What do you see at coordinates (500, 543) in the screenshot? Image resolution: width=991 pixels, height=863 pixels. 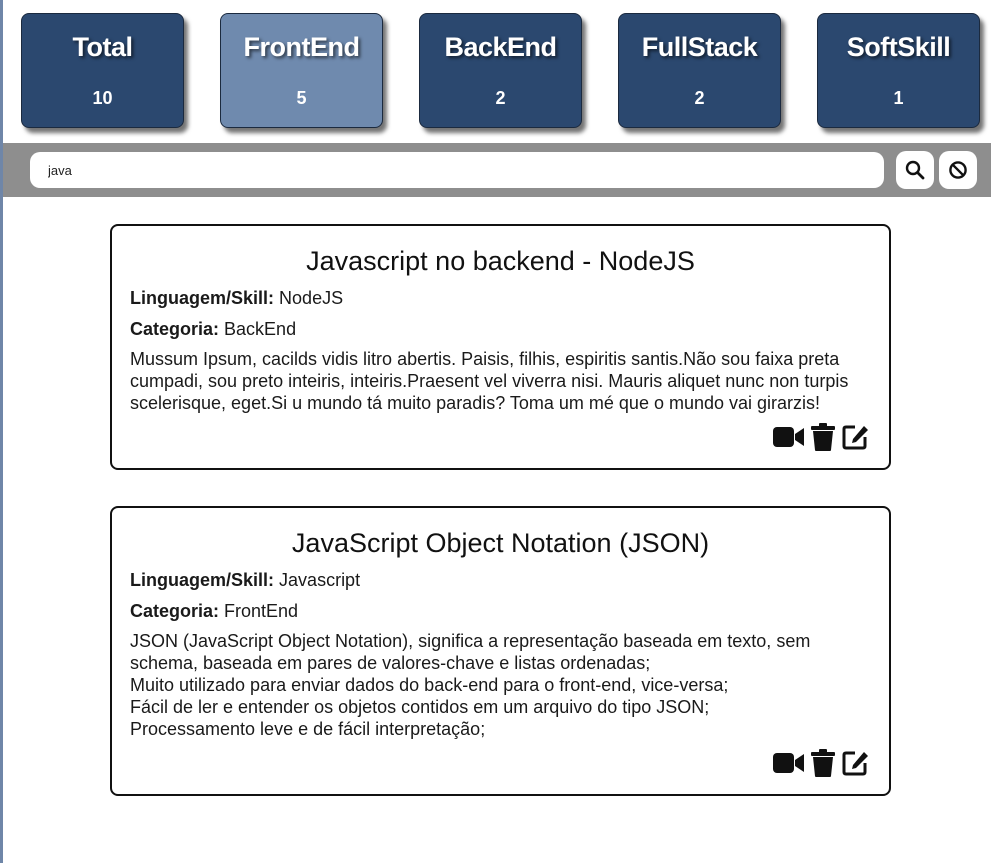 I see `post-title: JavaScript Object Notation (JSON)` at bounding box center [500, 543].